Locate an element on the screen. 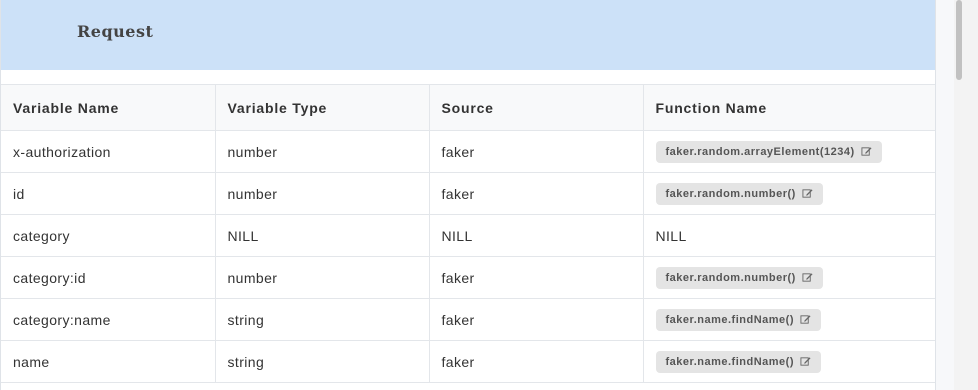 The width and height of the screenshot is (978, 390). variable-name-cell: name is located at coordinates (108, 361).